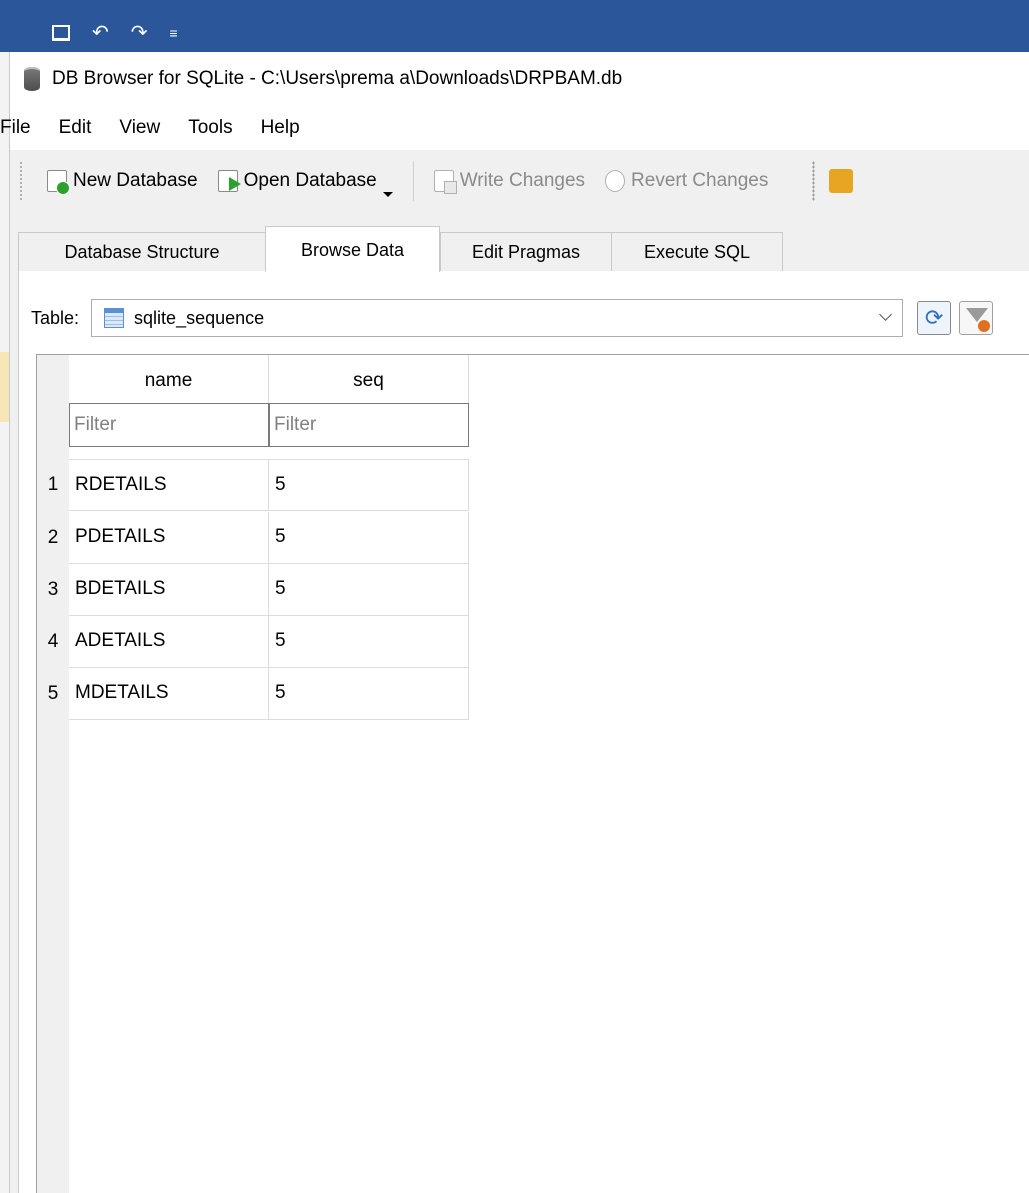 The height and width of the screenshot is (1193, 1029). Describe the element at coordinates (139, 128) in the screenshot. I see `menu-view: View` at that location.